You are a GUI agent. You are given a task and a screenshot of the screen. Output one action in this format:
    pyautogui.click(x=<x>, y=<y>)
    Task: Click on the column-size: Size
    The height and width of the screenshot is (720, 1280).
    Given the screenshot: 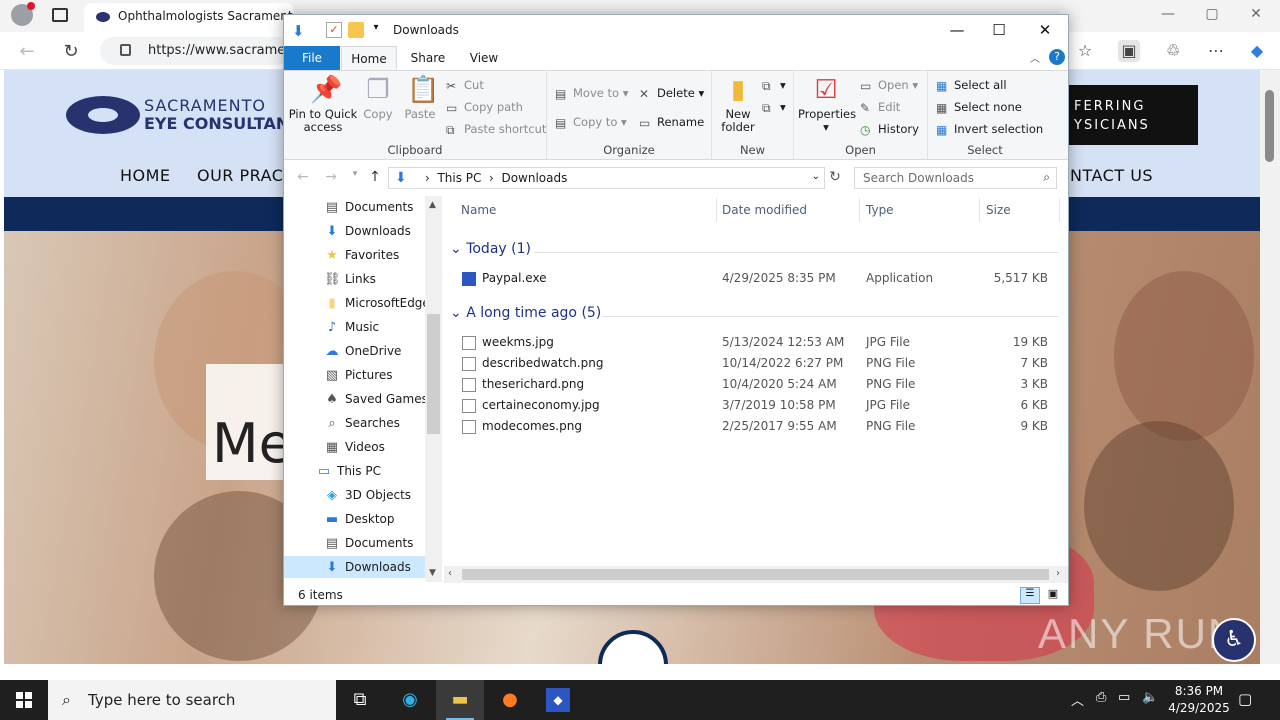 What is the action you would take?
    pyautogui.click(x=998, y=210)
    